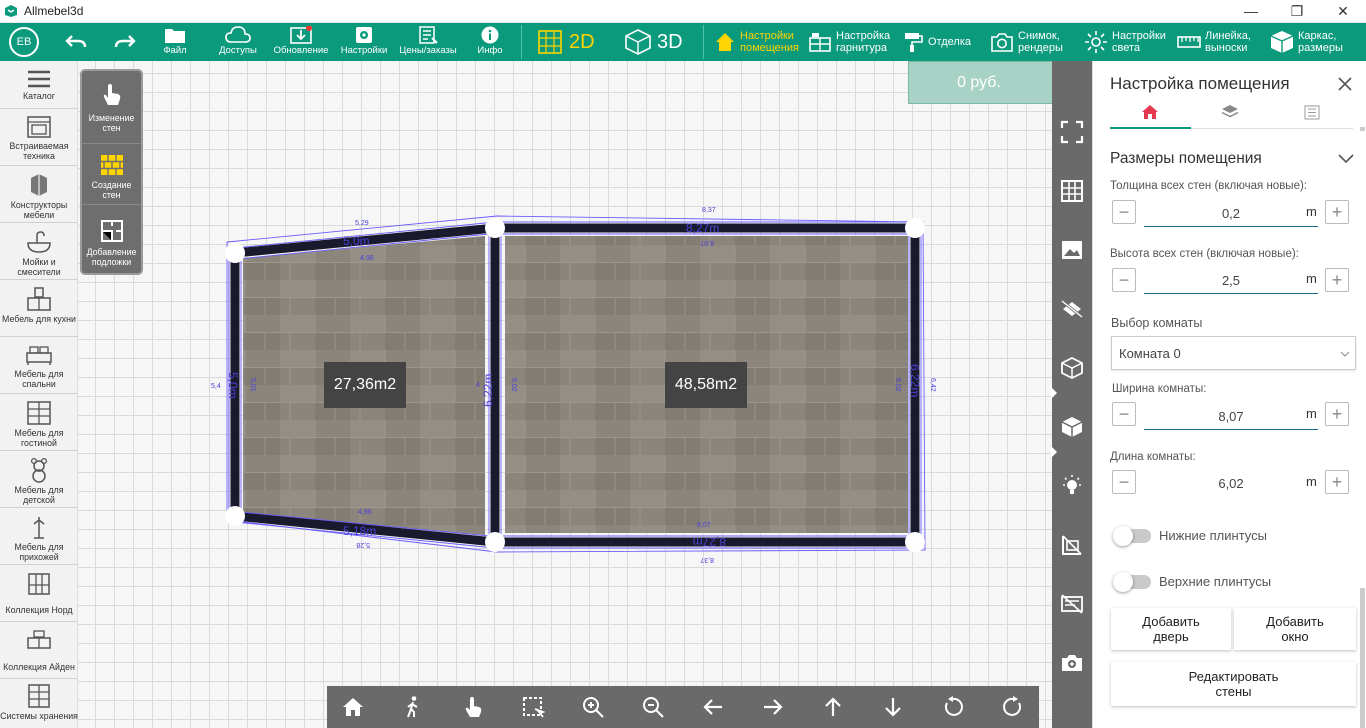 The height and width of the screenshot is (728, 1366). Describe the element at coordinates (1297, 11) in the screenshot. I see `restore-button: ❐` at that location.